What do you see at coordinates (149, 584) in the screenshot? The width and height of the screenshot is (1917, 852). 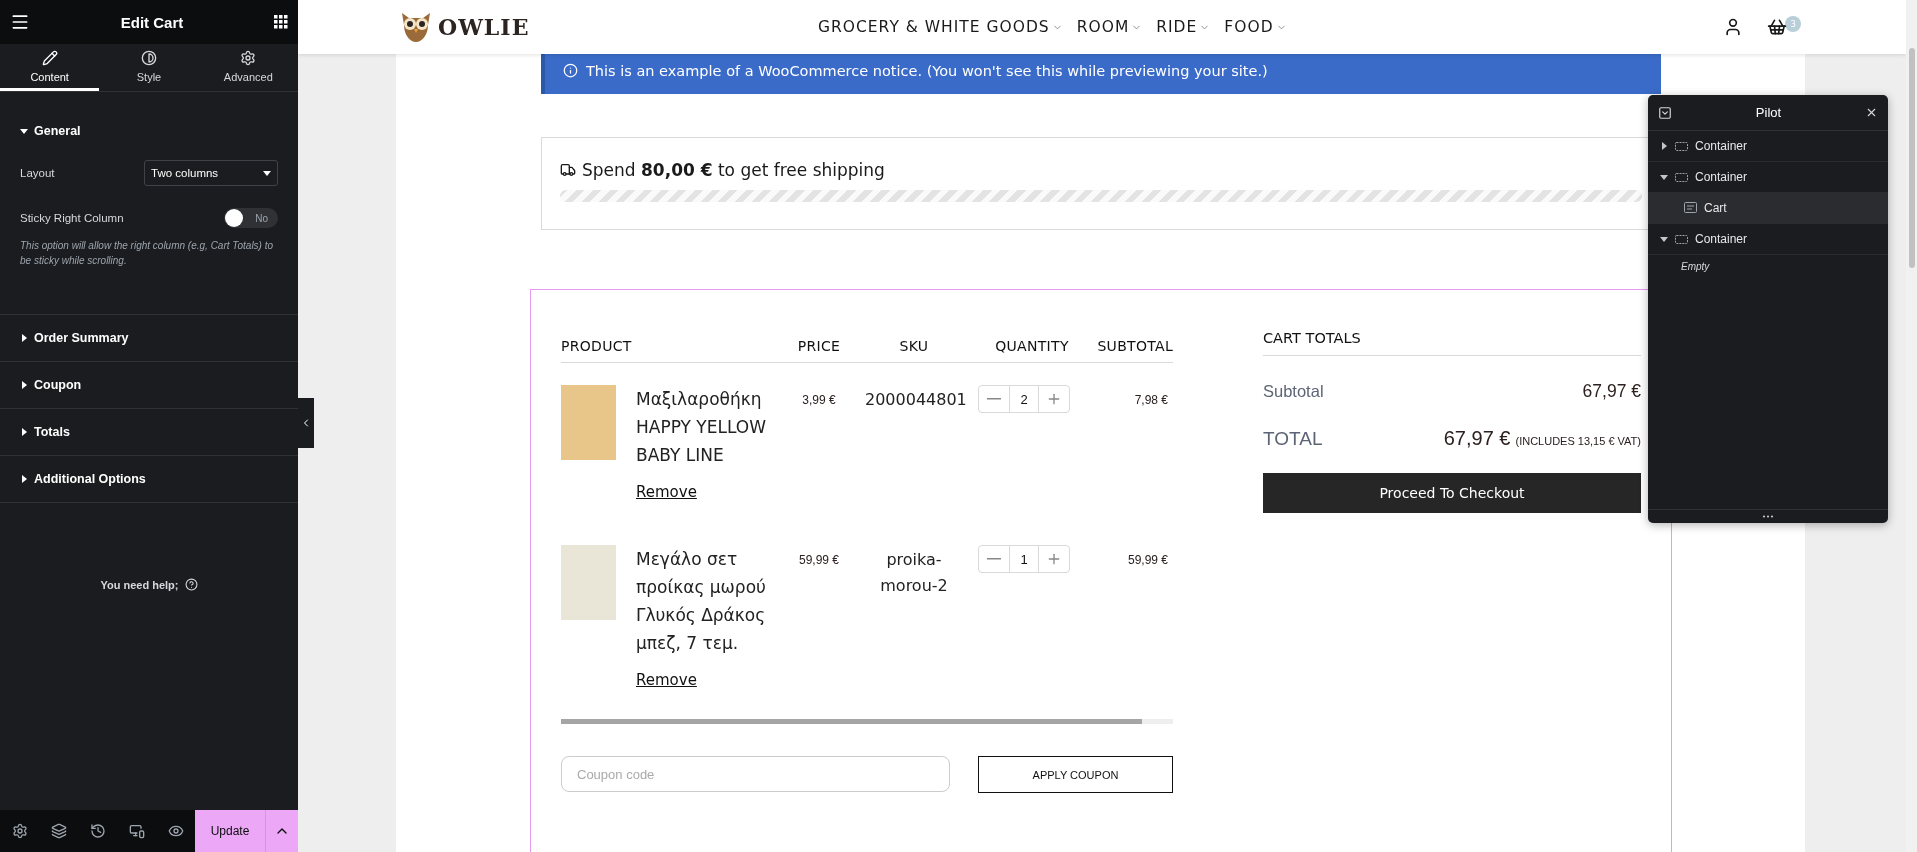 I see `help-link: You need help;` at bounding box center [149, 584].